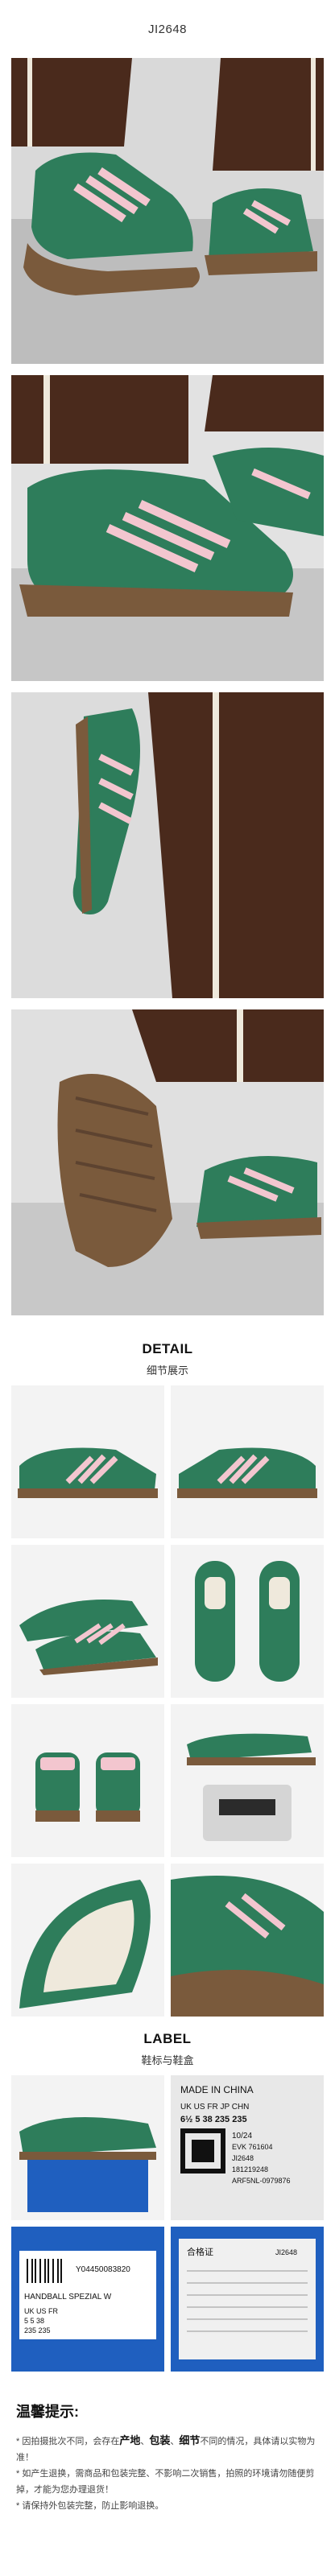 This screenshot has width=335, height=2576. What do you see at coordinates (68, 2297) in the screenshot?
I see `box-label-product: HANDBALL SPEZIAL W` at bounding box center [68, 2297].